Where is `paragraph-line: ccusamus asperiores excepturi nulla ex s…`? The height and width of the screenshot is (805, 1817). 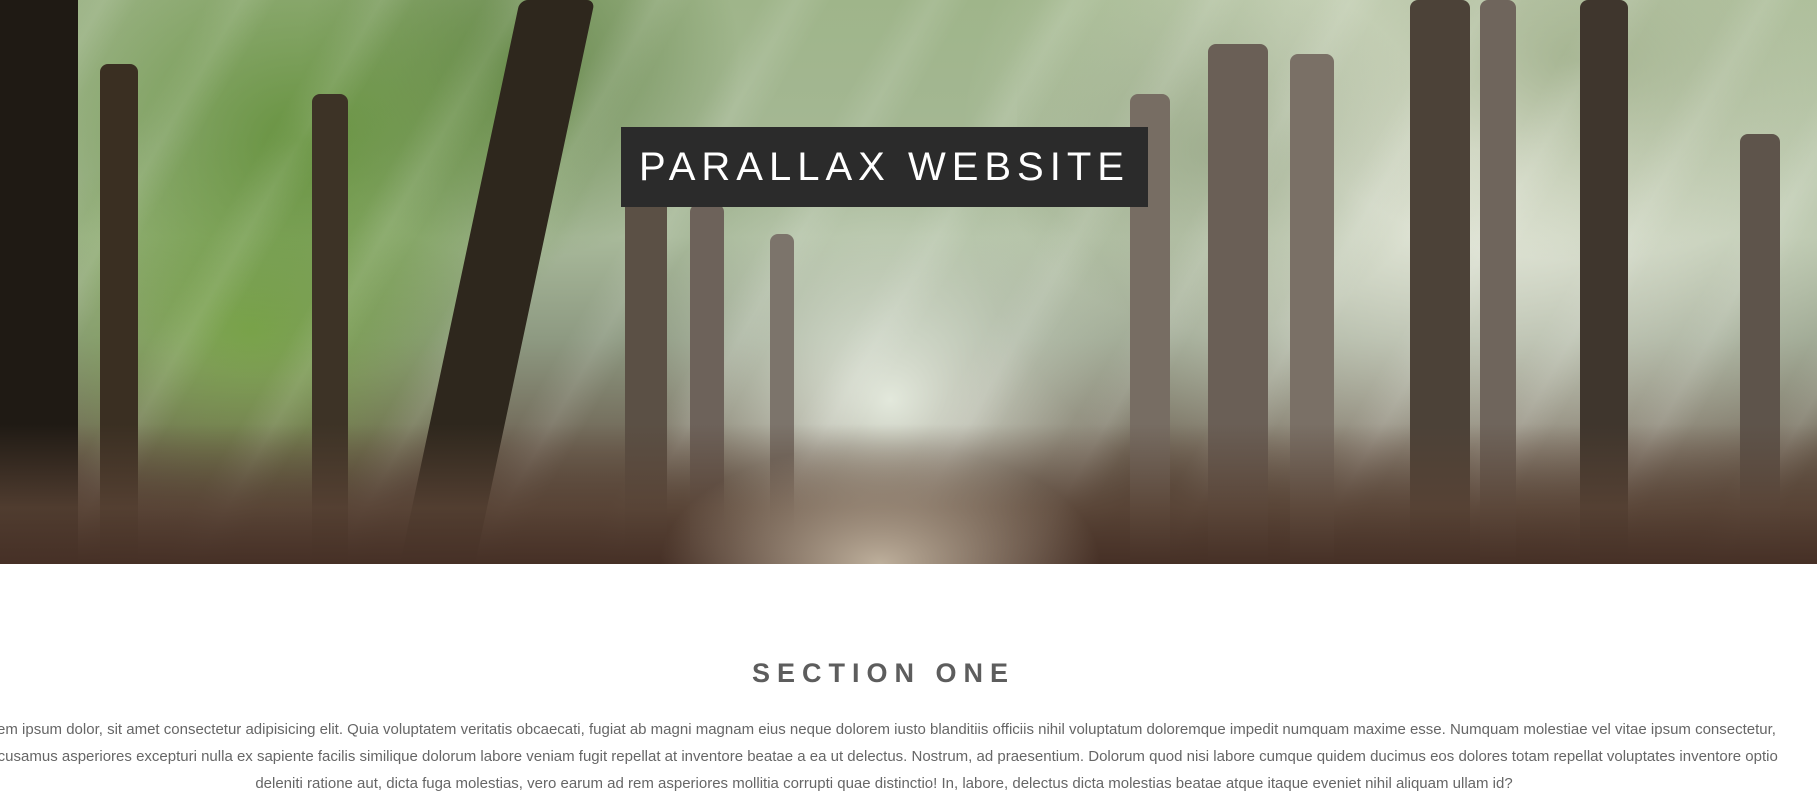
paragraph-line: ccusamus asperiores excepturi nulla ex s… is located at coordinates (889, 756).